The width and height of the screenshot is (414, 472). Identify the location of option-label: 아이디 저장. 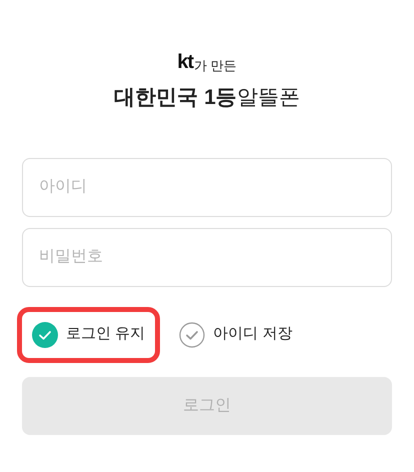
(252, 334).